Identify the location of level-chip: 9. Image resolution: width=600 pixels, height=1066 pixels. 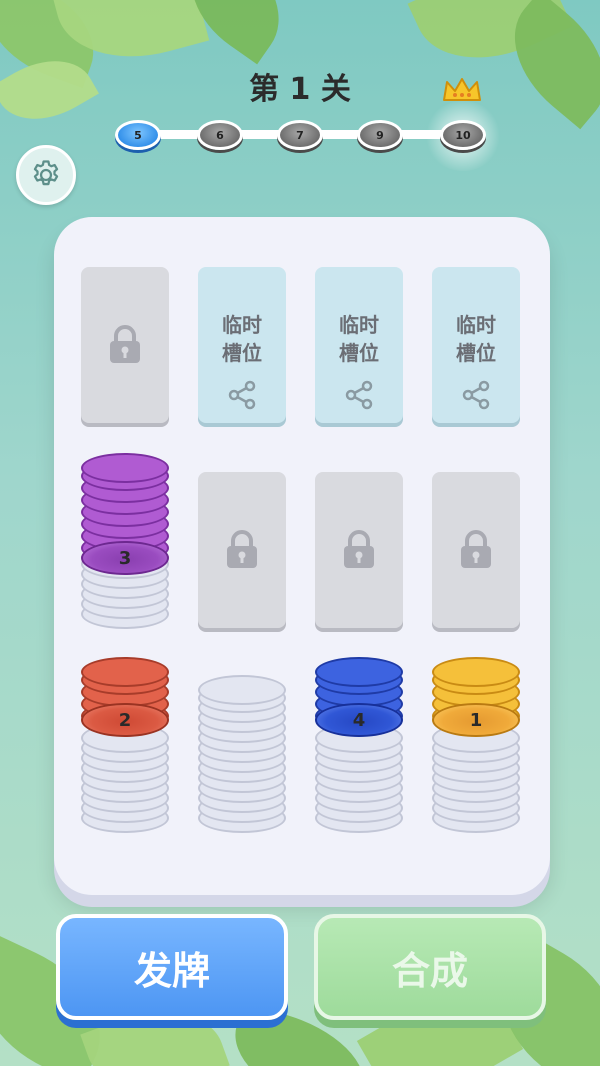
(380, 135).